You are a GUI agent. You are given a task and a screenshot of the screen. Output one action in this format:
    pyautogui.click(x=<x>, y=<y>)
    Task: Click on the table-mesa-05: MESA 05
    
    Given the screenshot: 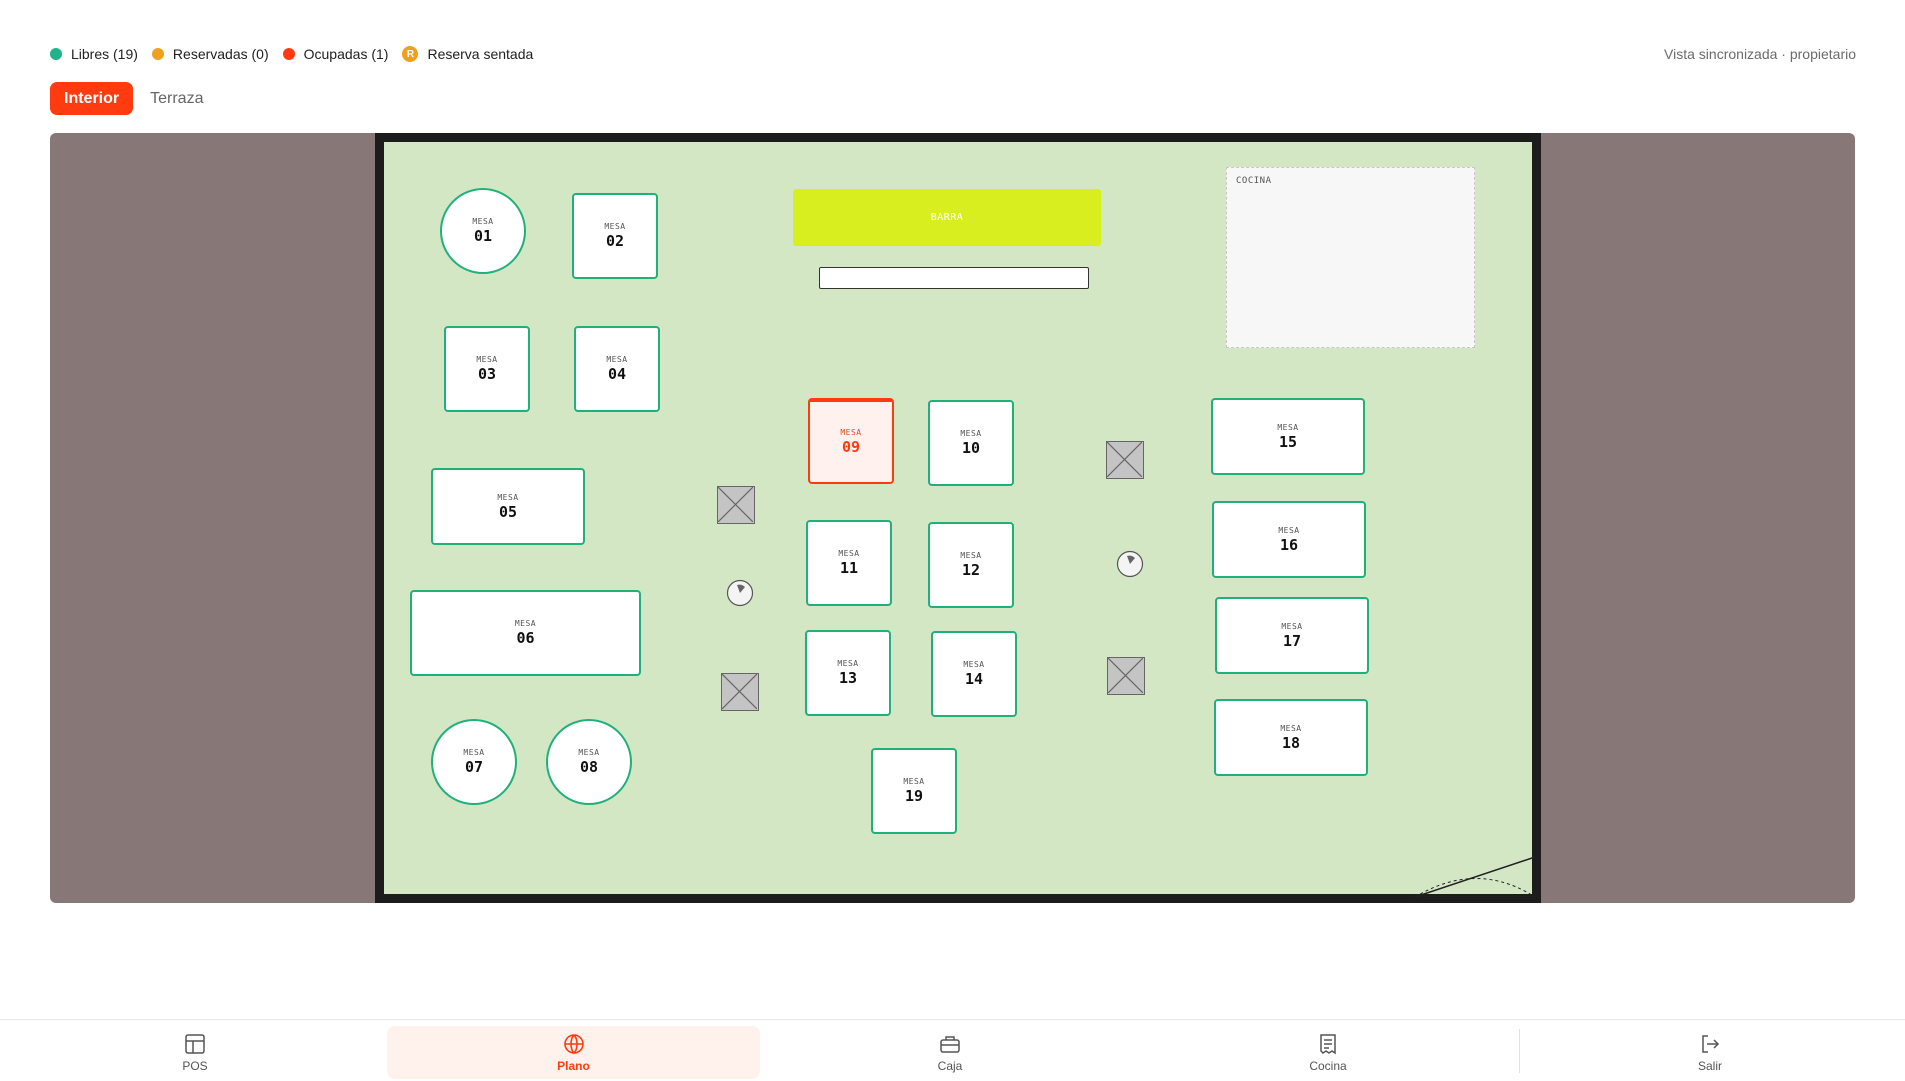 What is the action you would take?
    pyautogui.click(x=508, y=506)
    